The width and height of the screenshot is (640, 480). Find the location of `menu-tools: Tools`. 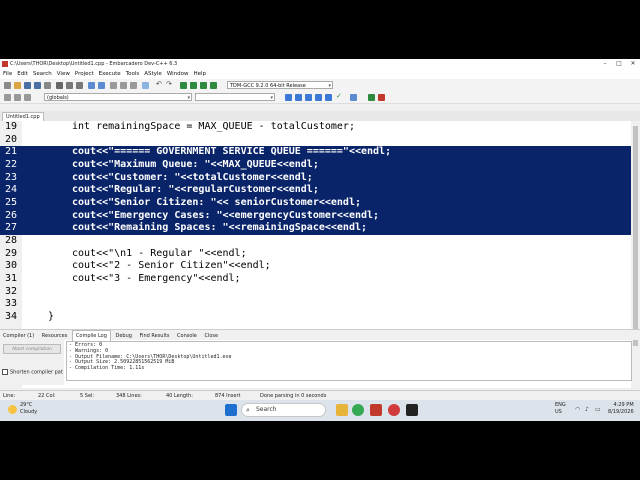

menu-tools: Tools is located at coordinates (133, 74).